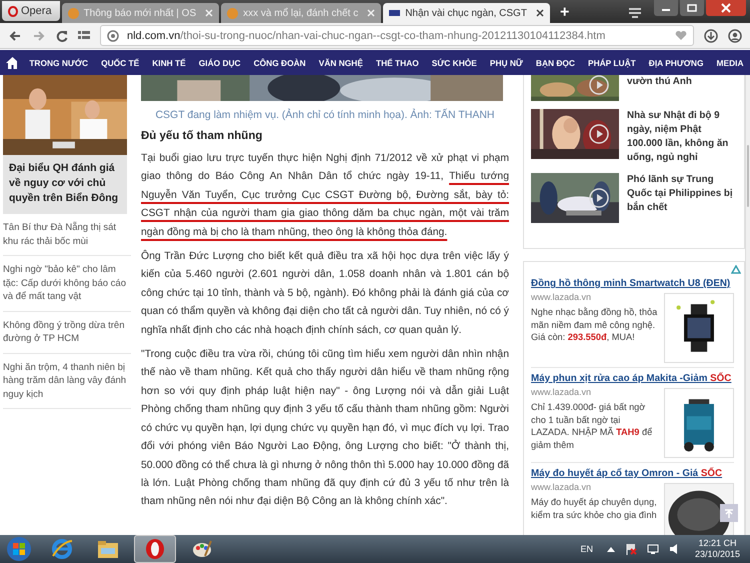 This screenshot has width=750, height=563. What do you see at coordinates (717, 554) in the screenshot?
I see `clock-date: 23/10/2015` at bounding box center [717, 554].